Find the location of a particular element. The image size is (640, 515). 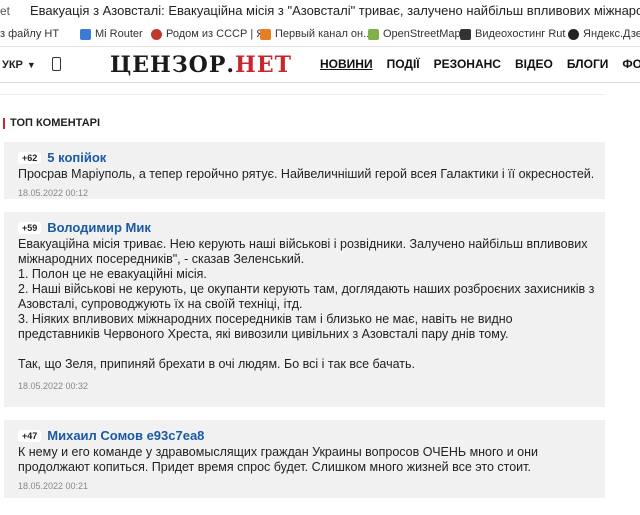

nav-video: ВІДЕО is located at coordinates (534, 64).